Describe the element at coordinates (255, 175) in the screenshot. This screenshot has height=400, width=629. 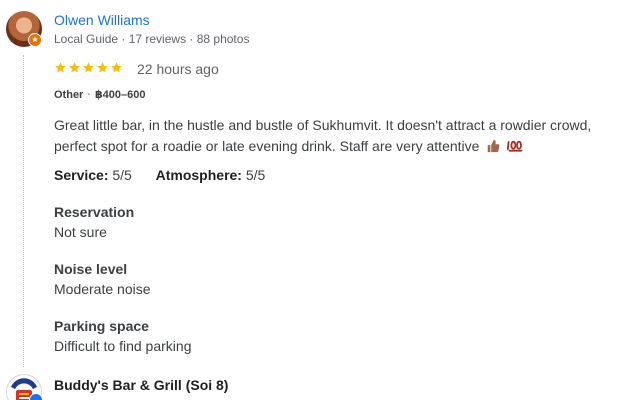
I see `atmosphere-value: 5/5` at that location.